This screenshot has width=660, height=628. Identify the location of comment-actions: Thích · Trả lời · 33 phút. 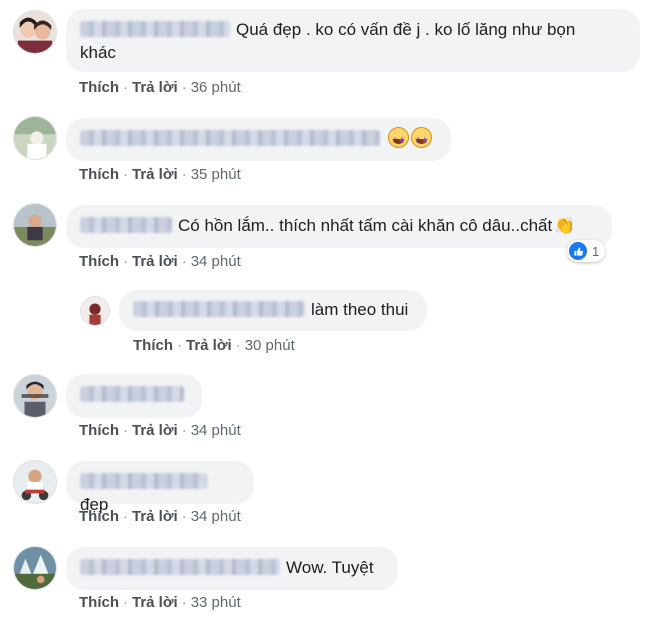
(160, 602).